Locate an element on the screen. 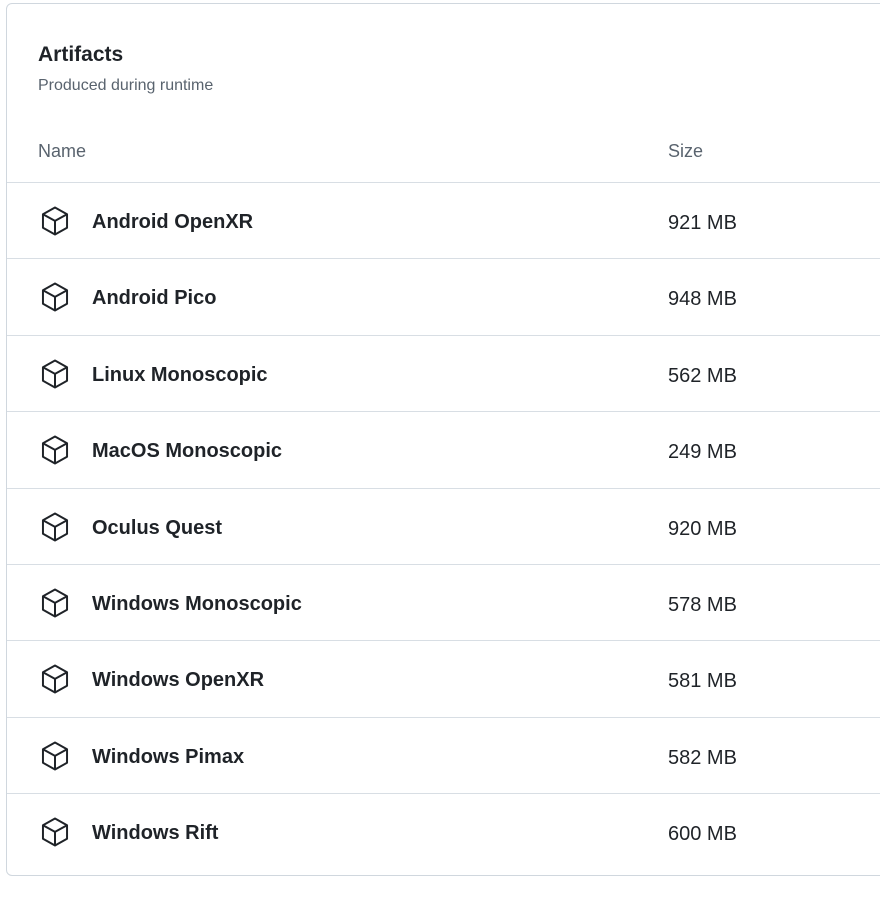 Image resolution: width=880 pixels, height=914 pixels. artifact-row: Windows Rift 600 MB is located at coordinates (443, 832).